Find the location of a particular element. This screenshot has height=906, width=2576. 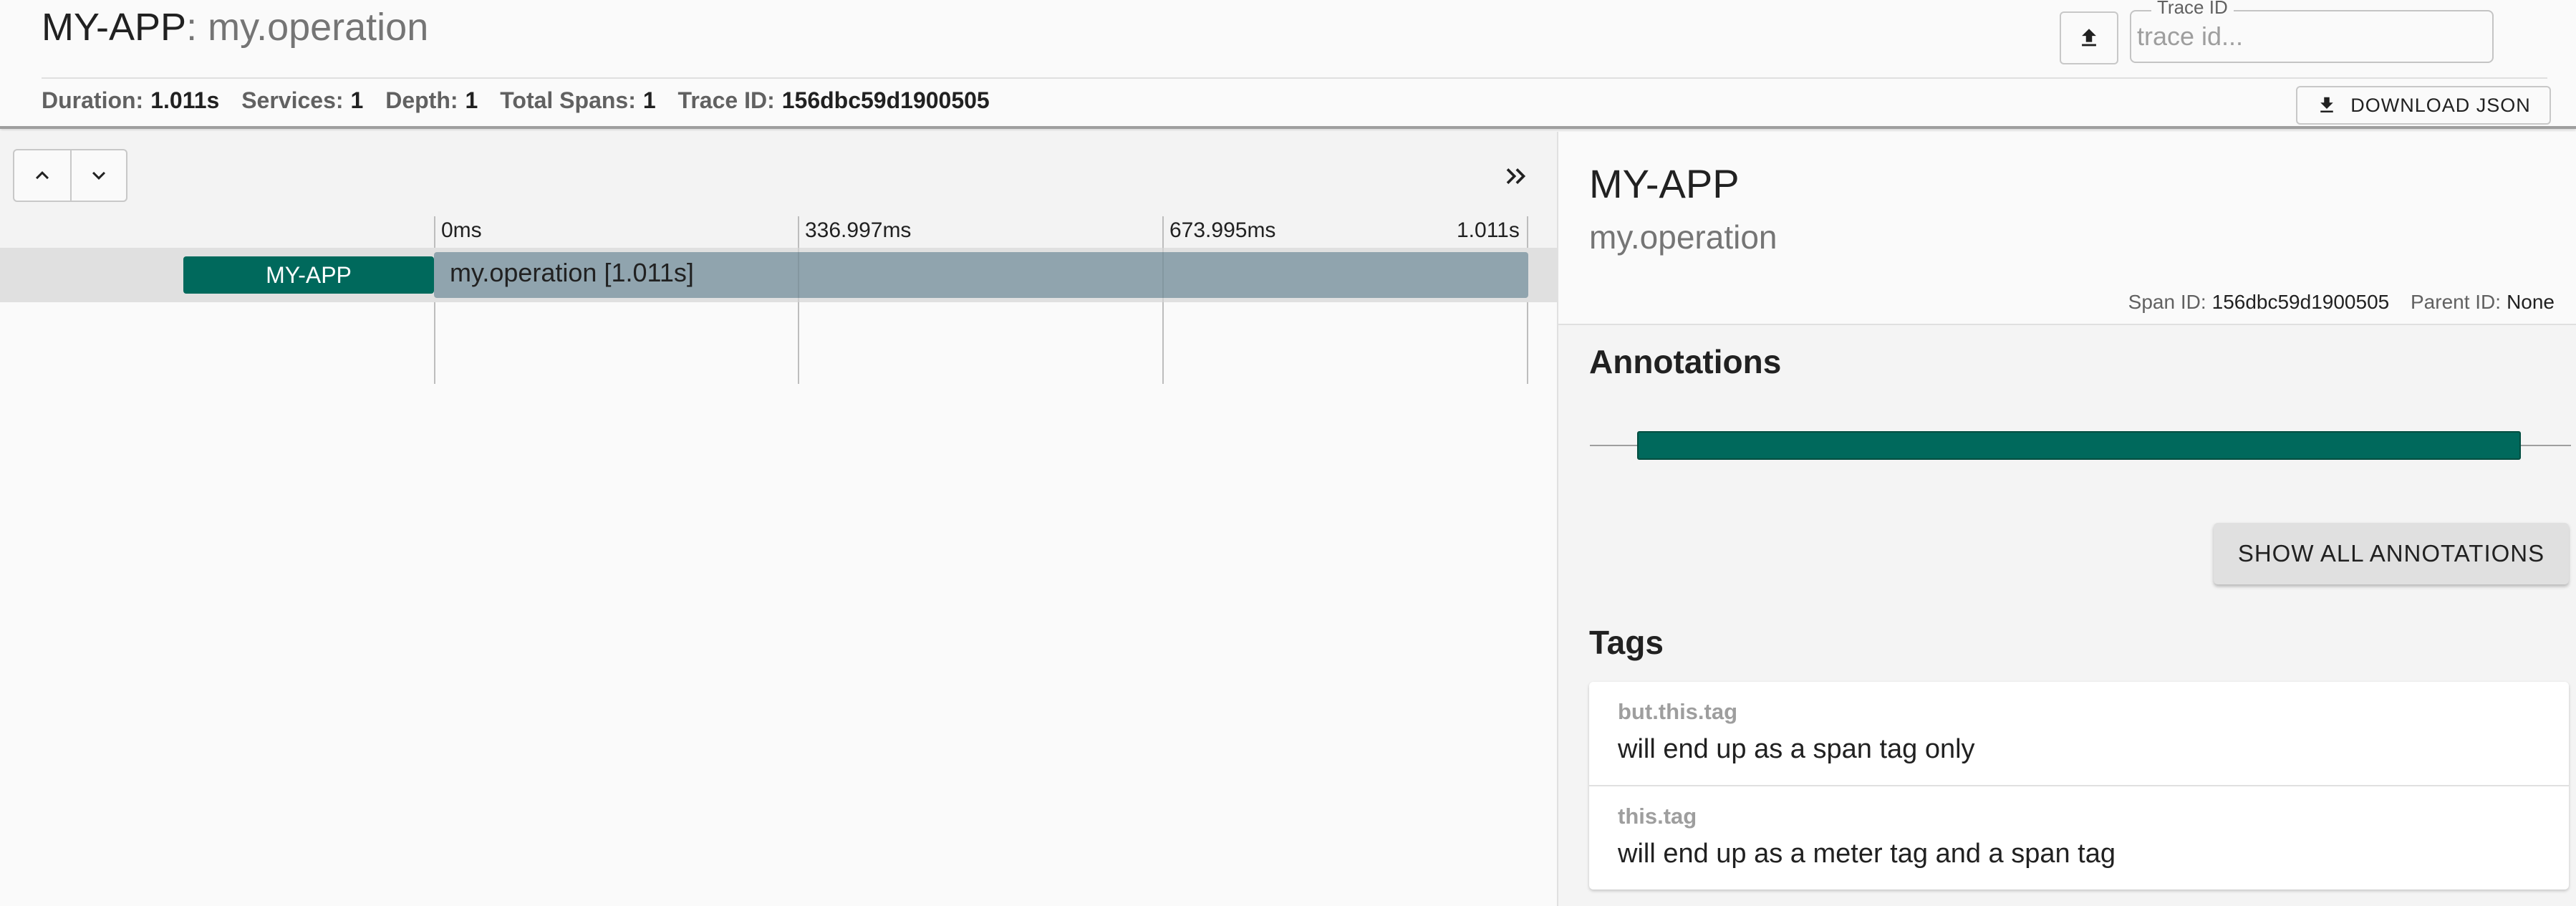

summary-services-value: 1 is located at coordinates (357, 100).